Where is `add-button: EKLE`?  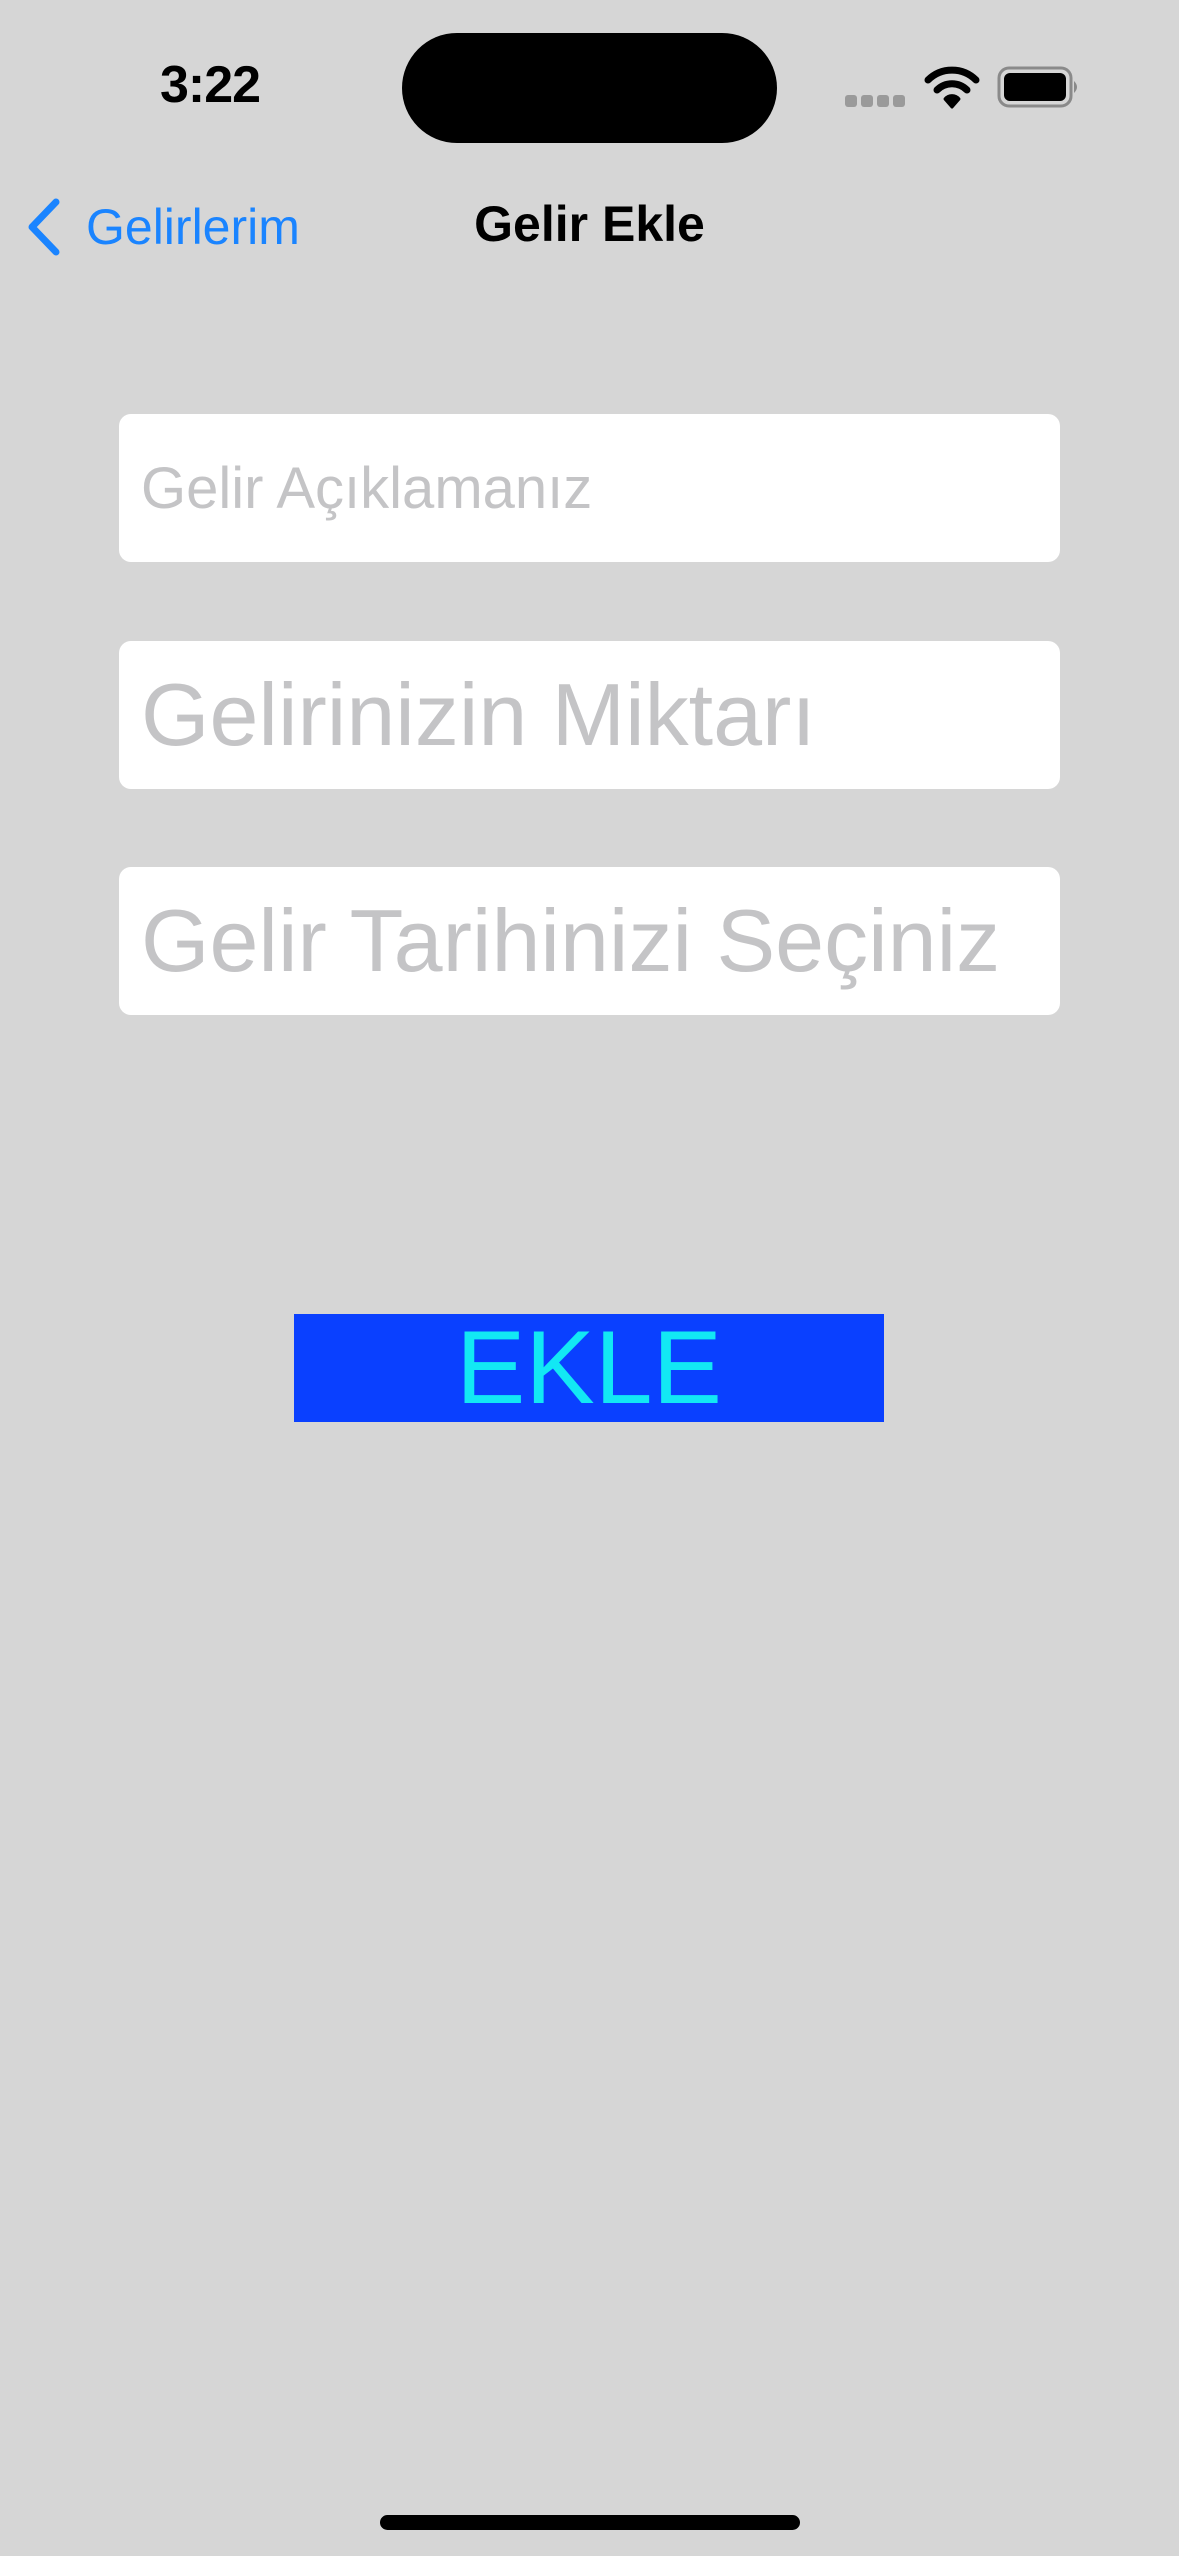 add-button: EKLE is located at coordinates (589, 1368).